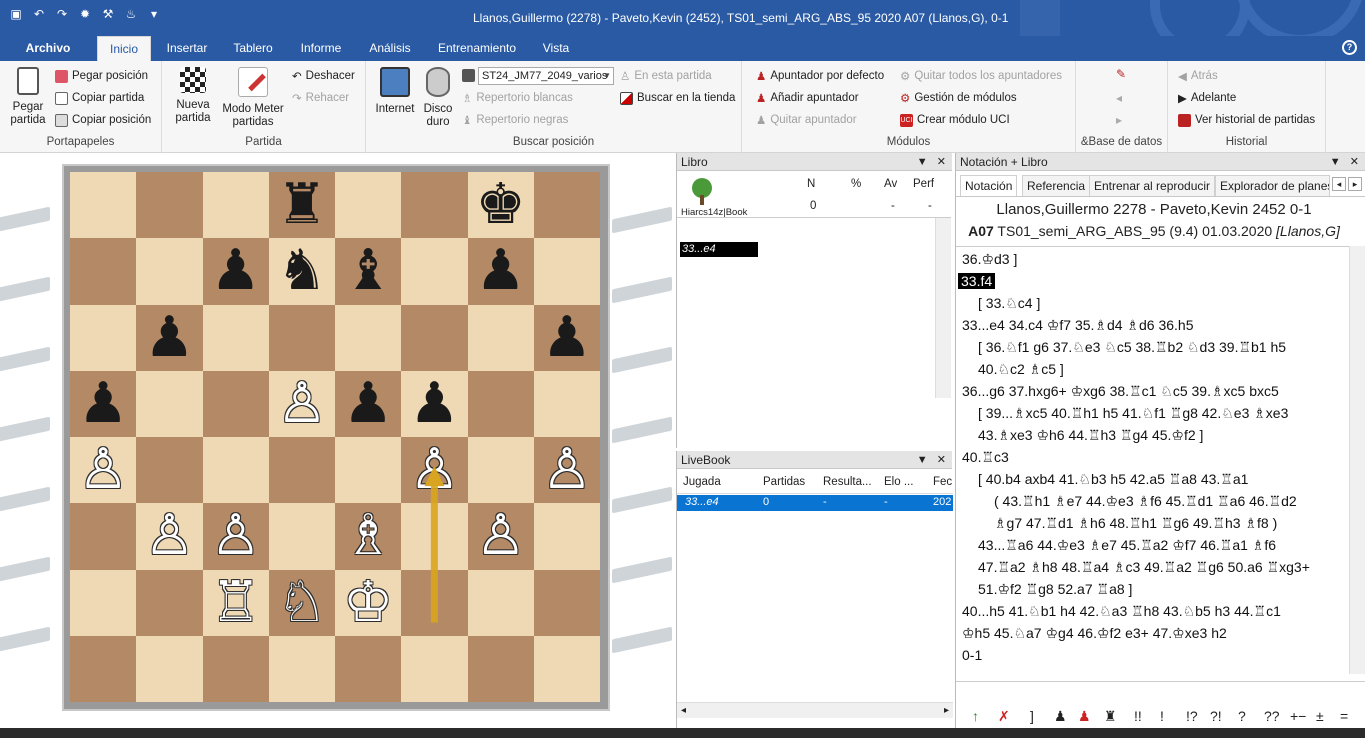 Image resolution: width=1365 pixels, height=738 pixels. Describe the element at coordinates (942, 482) in the screenshot. I see `col-fecha: Fec` at that location.